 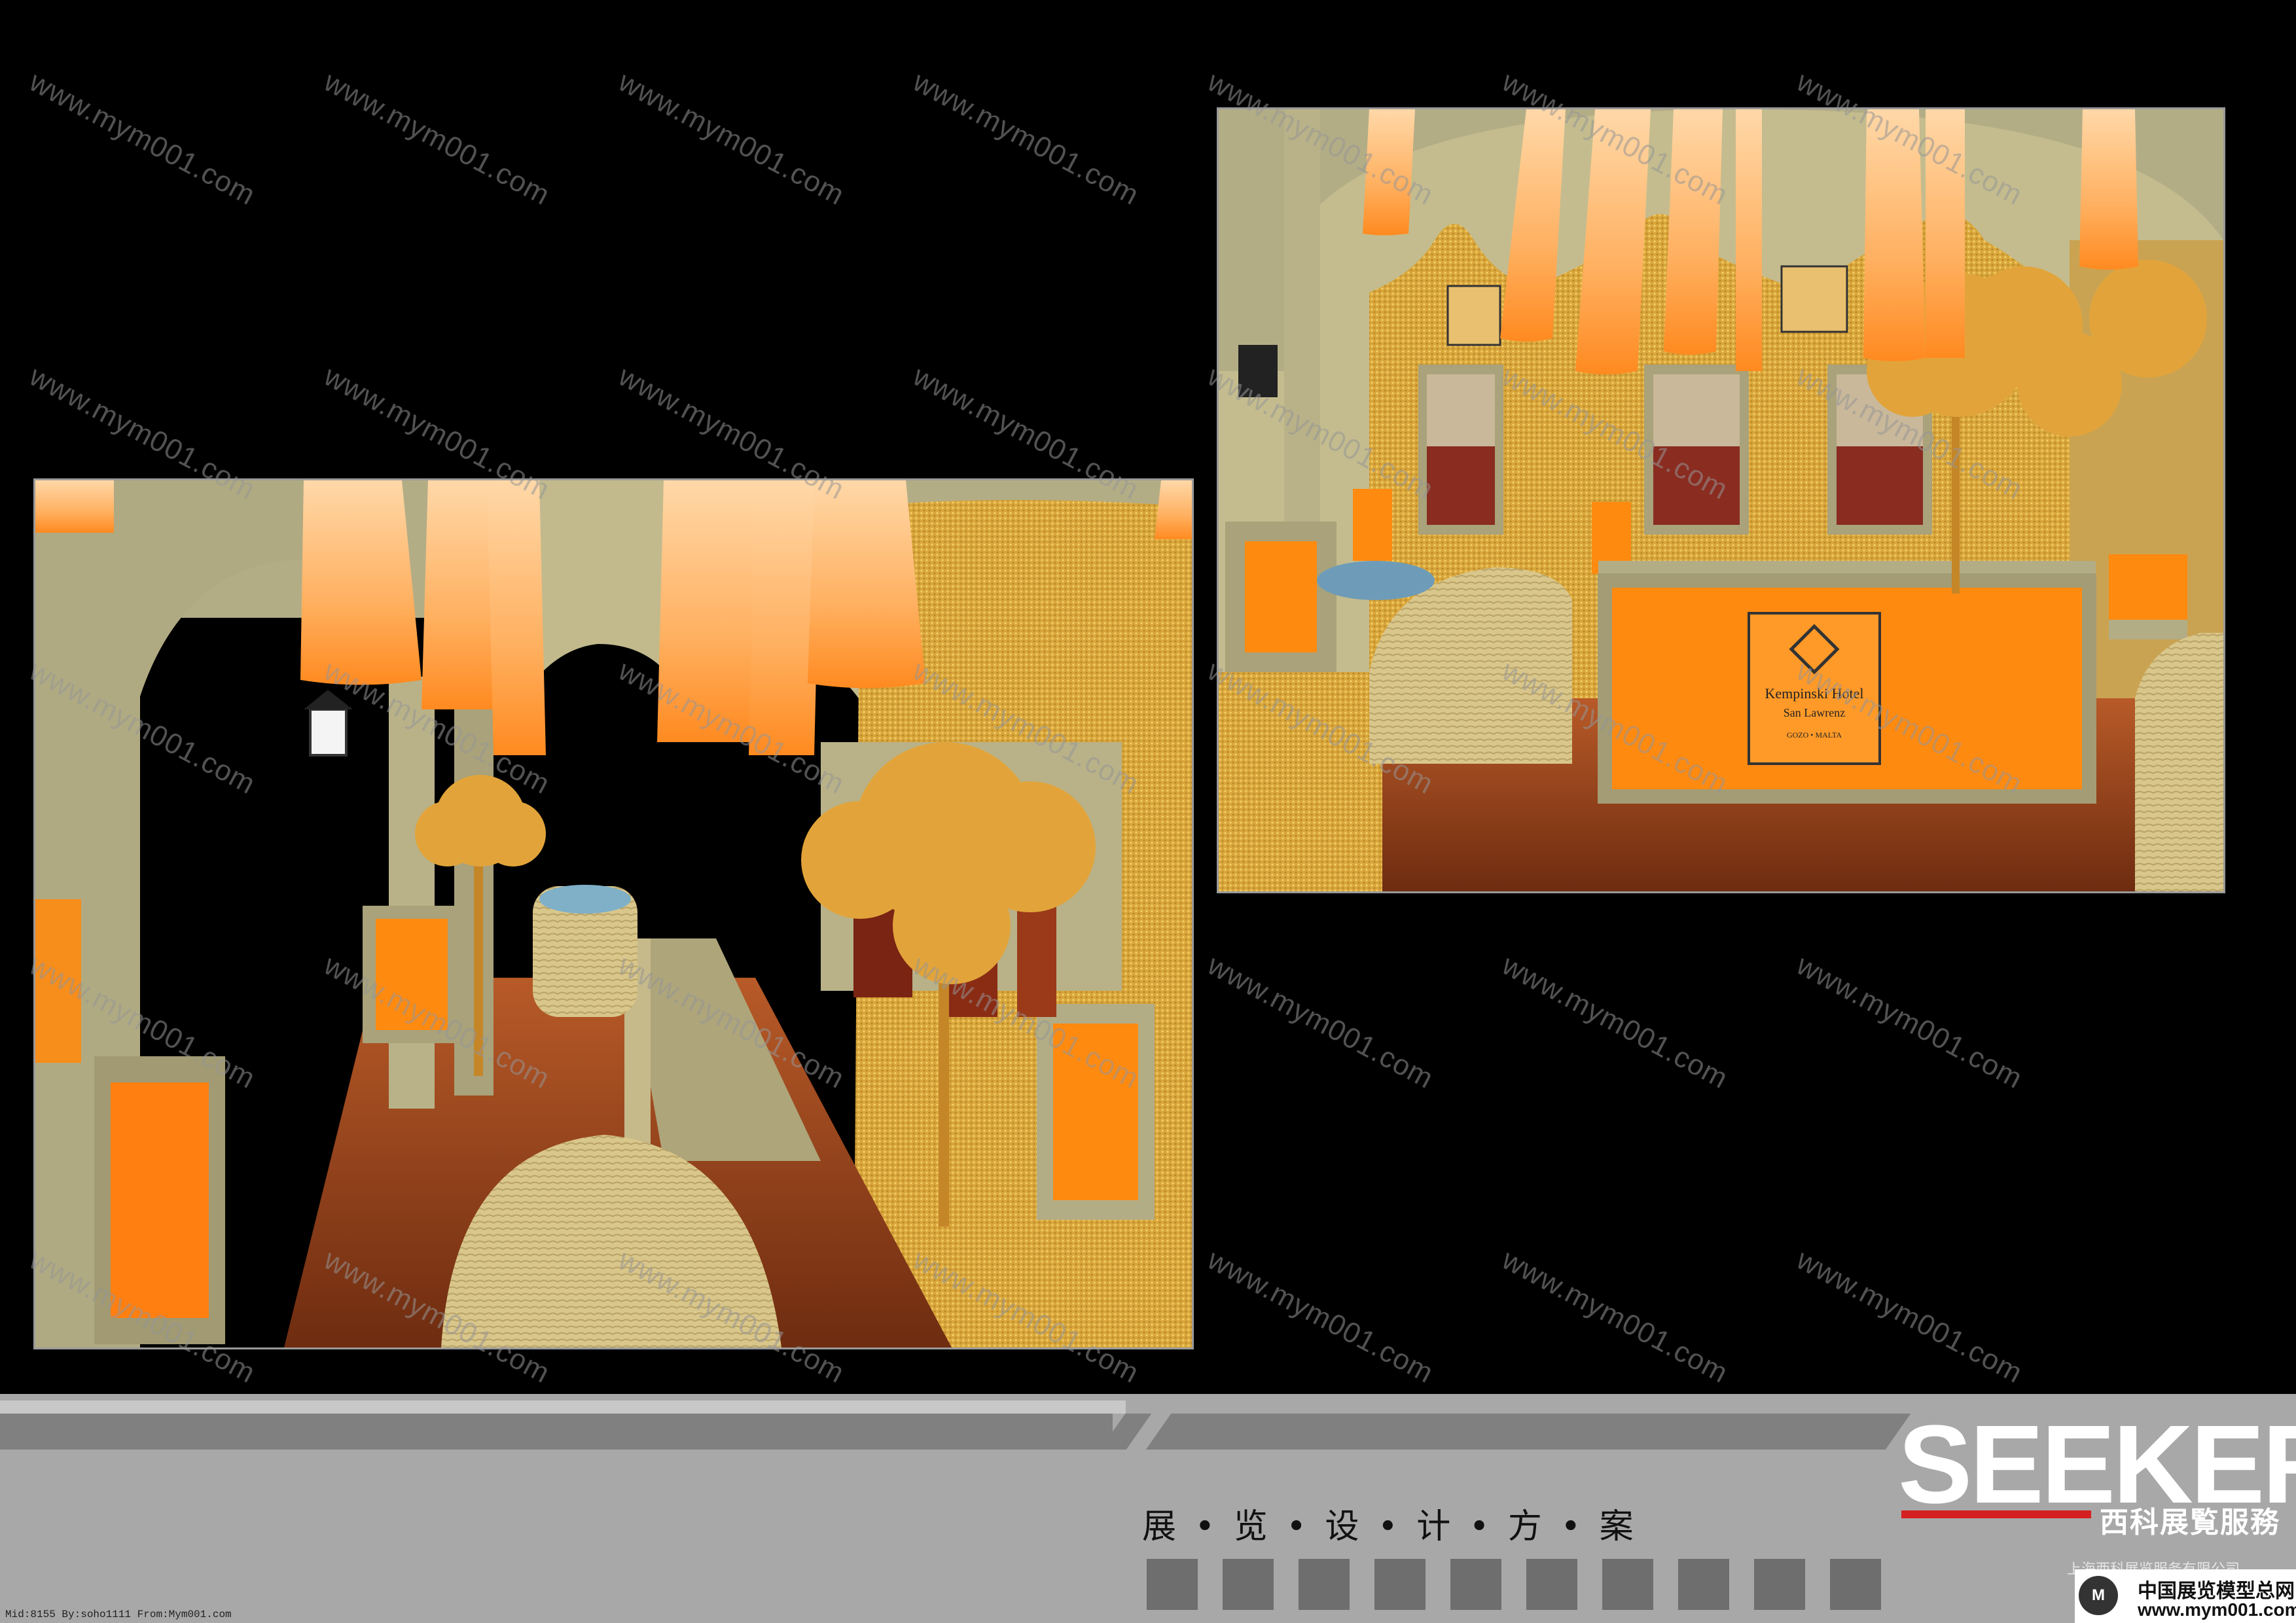 What do you see at coordinates (1996, 1514) in the screenshot?
I see `brand-underline` at bounding box center [1996, 1514].